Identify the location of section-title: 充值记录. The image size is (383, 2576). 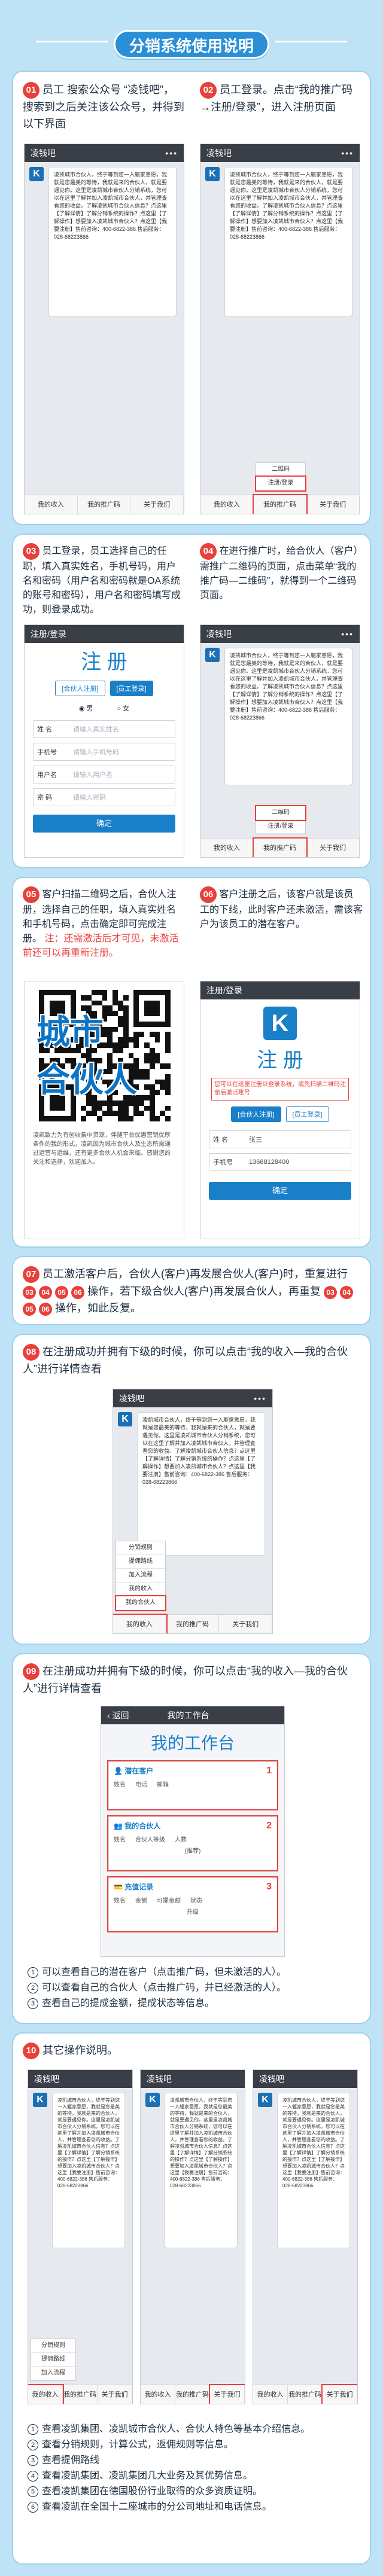
(139, 1887).